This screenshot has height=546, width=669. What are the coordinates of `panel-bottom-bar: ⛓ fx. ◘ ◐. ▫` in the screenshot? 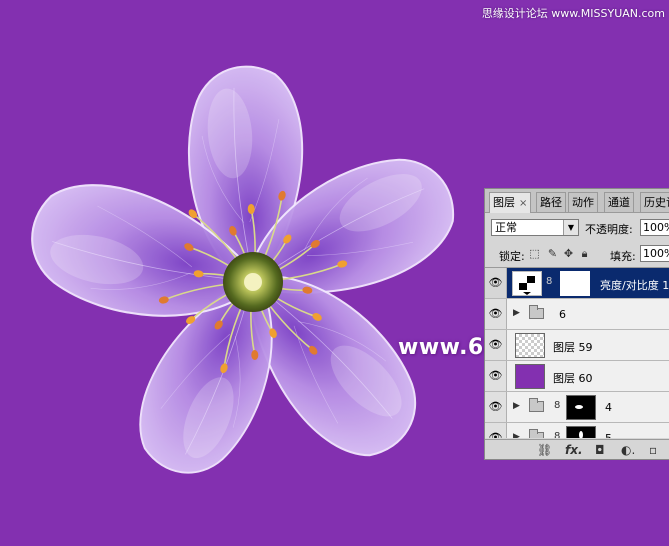 It's located at (577, 449).